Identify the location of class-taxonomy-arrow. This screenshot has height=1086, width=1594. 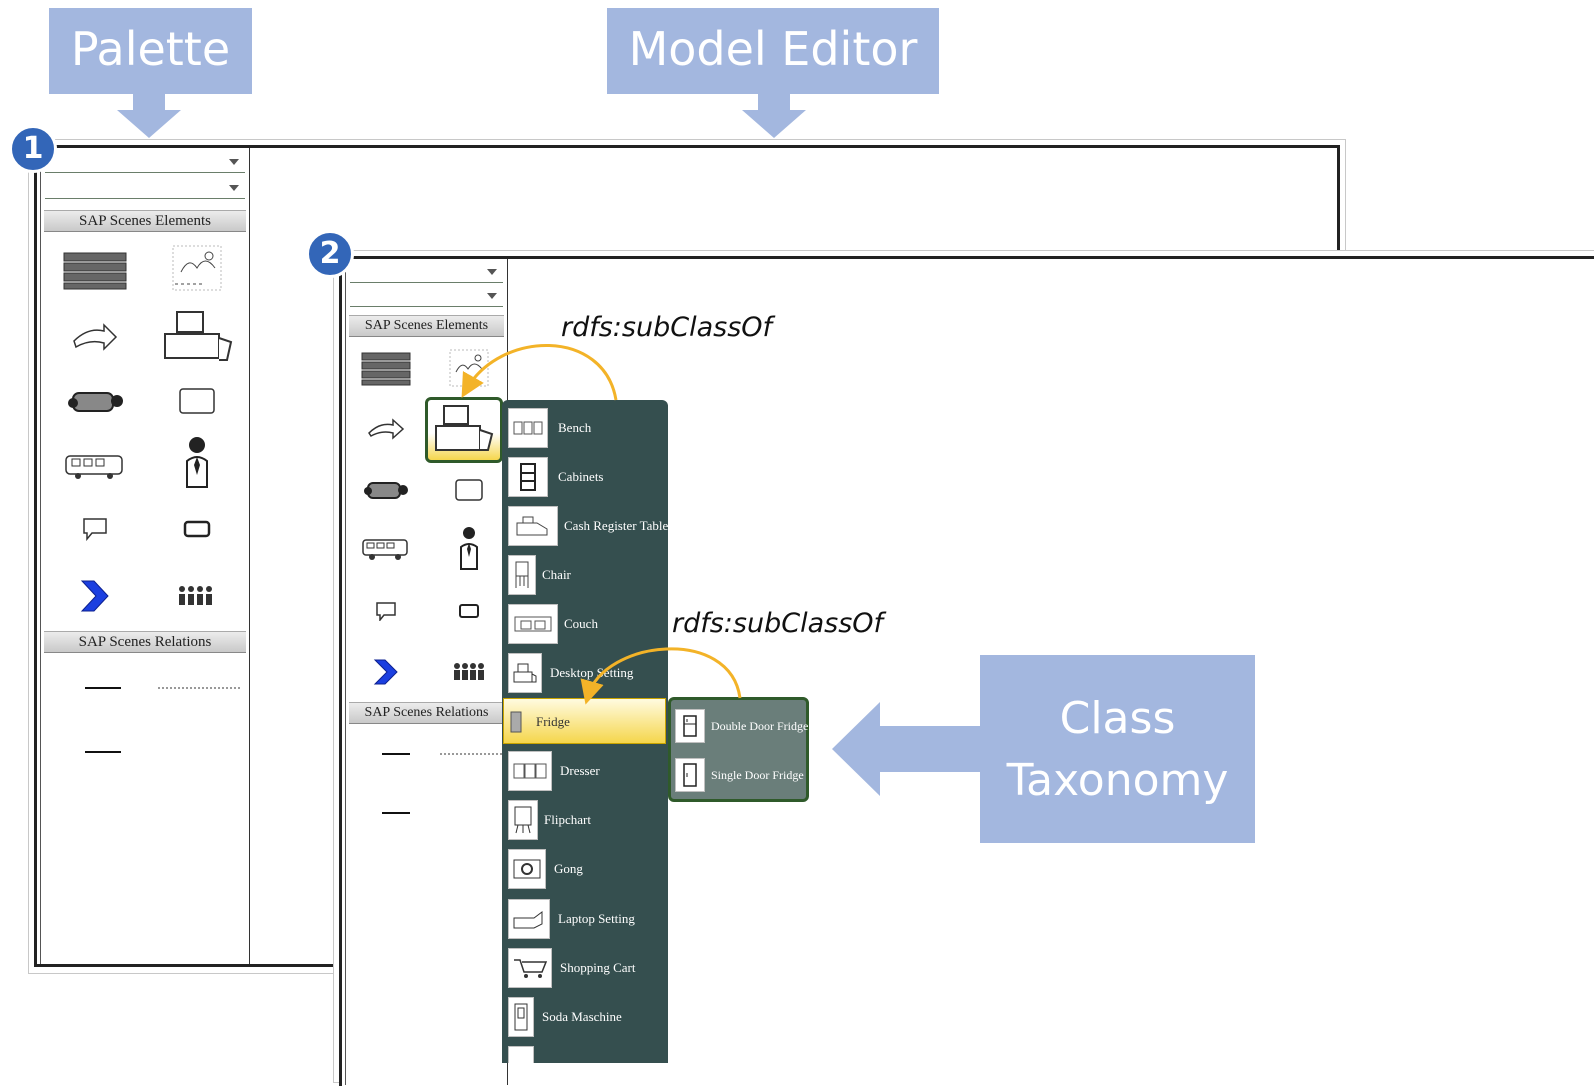
(907, 749).